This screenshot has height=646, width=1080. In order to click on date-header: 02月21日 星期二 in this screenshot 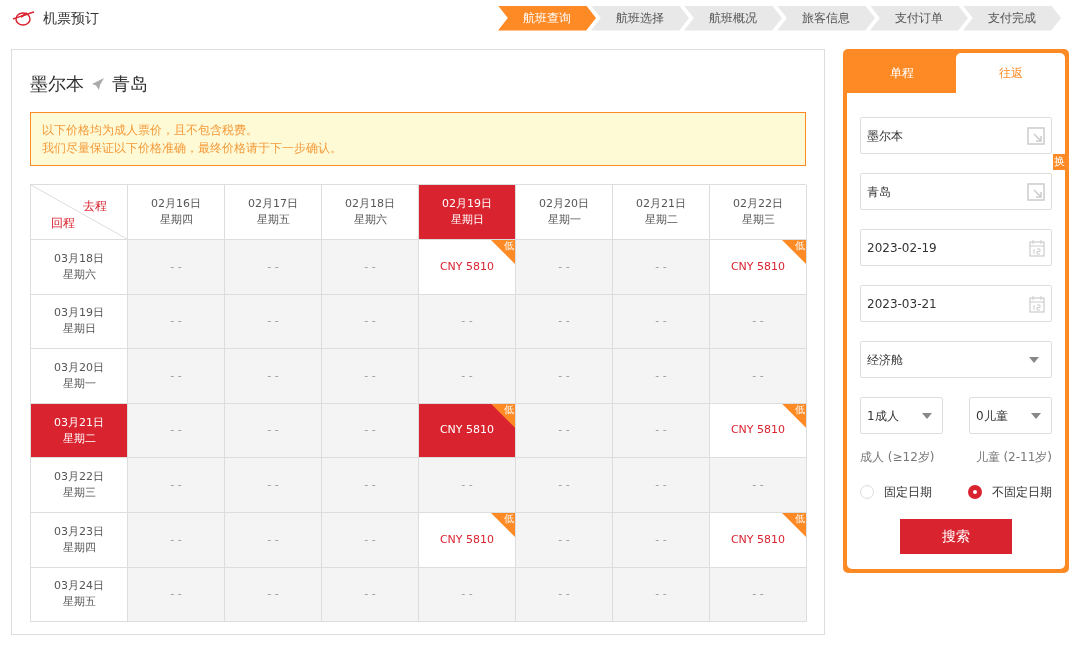, I will do `click(661, 212)`.